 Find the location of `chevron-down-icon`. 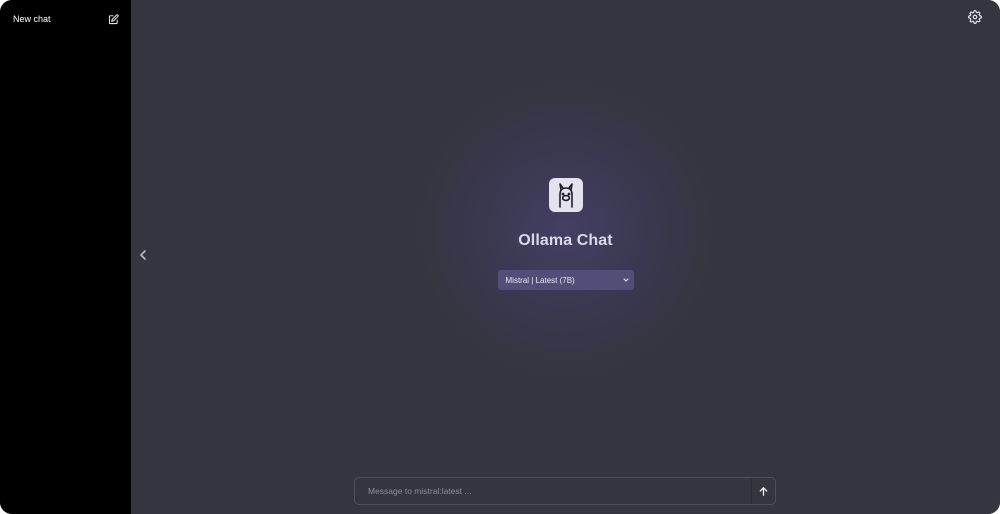

chevron-down-icon is located at coordinates (625, 280).